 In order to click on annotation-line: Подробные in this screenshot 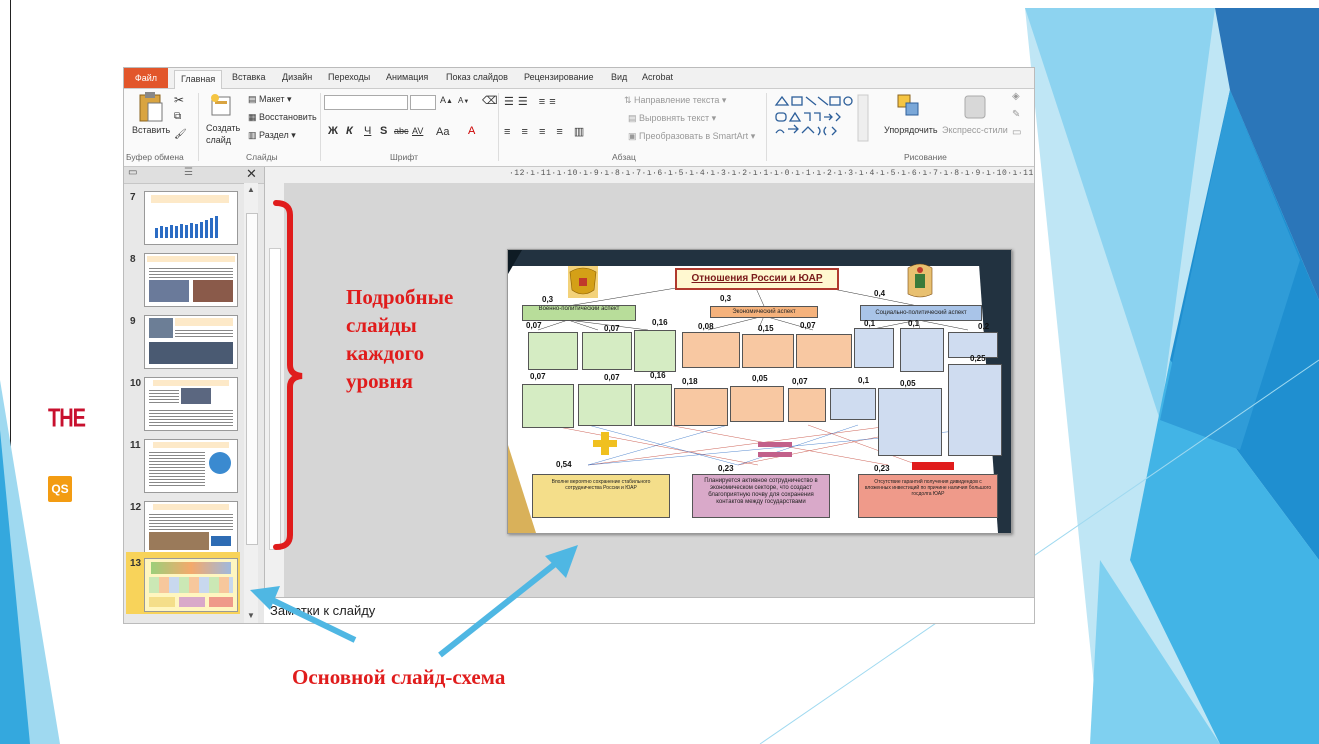, I will do `click(400, 297)`.